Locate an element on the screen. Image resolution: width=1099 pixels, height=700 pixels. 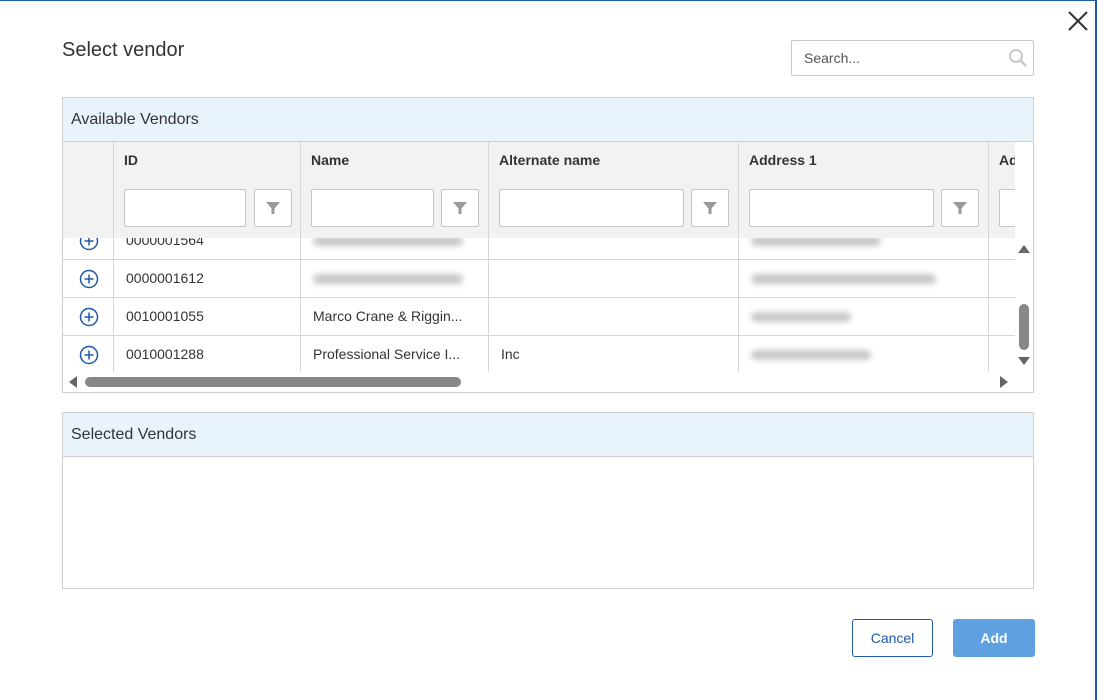
filter-input-alternate-name is located at coordinates (591, 208).